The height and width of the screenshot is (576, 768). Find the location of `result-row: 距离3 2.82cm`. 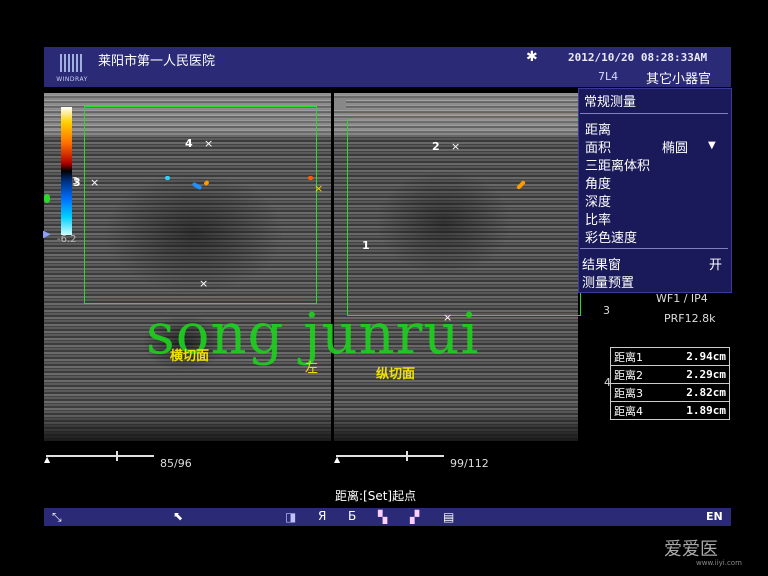

result-row: 距离3 2.82cm is located at coordinates (670, 393).